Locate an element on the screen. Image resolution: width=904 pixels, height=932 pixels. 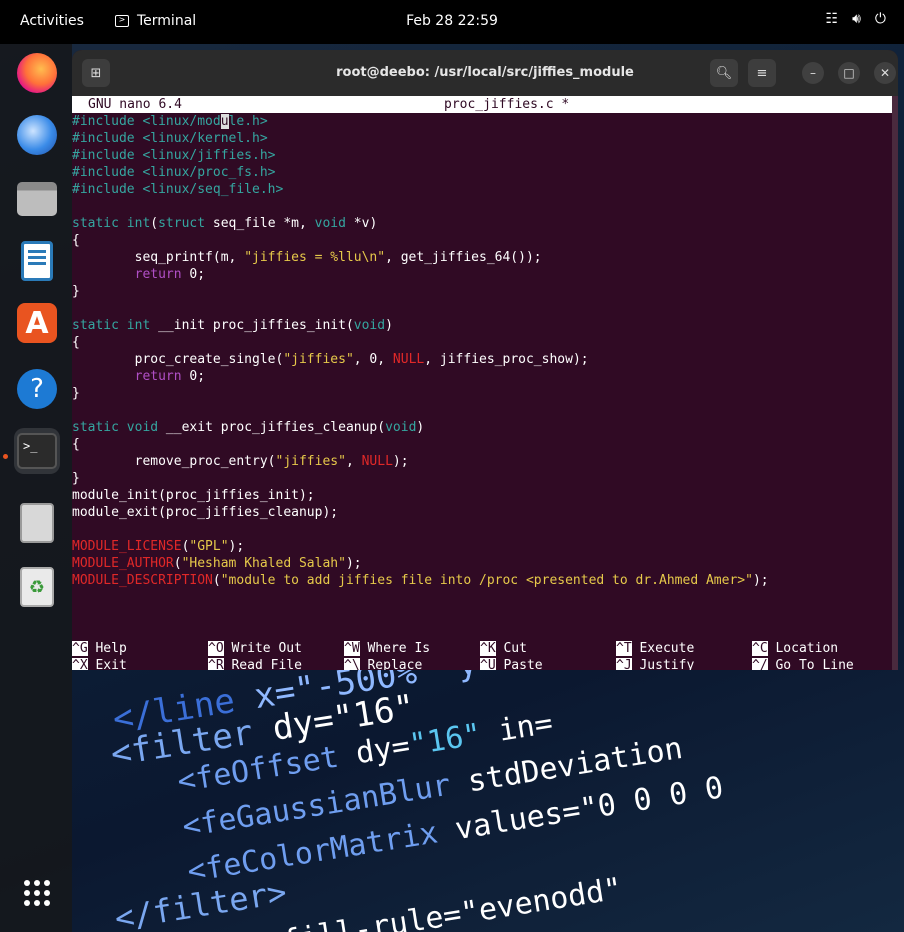
code-line: module_init(proc_jiffies_init); is located at coordinates (193, 495).